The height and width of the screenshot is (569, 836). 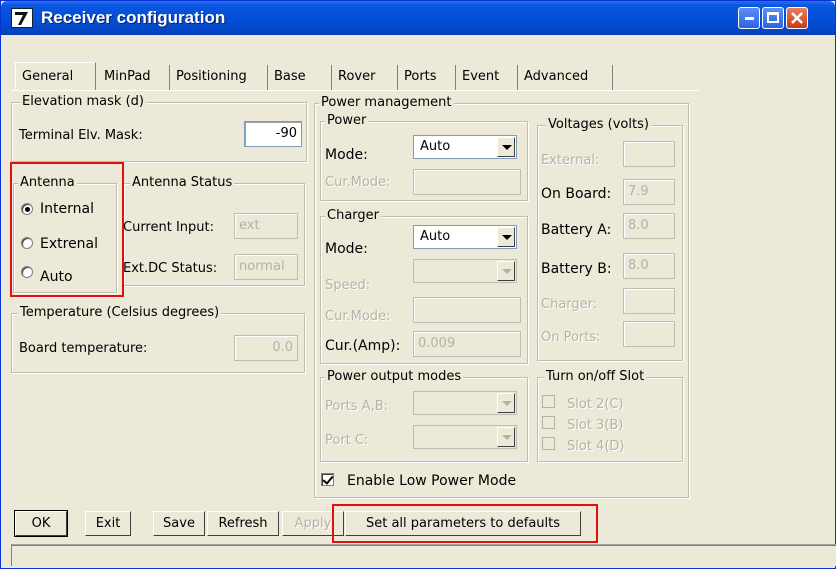 I want to click on tab-general: General, so click(x=55, y=76).